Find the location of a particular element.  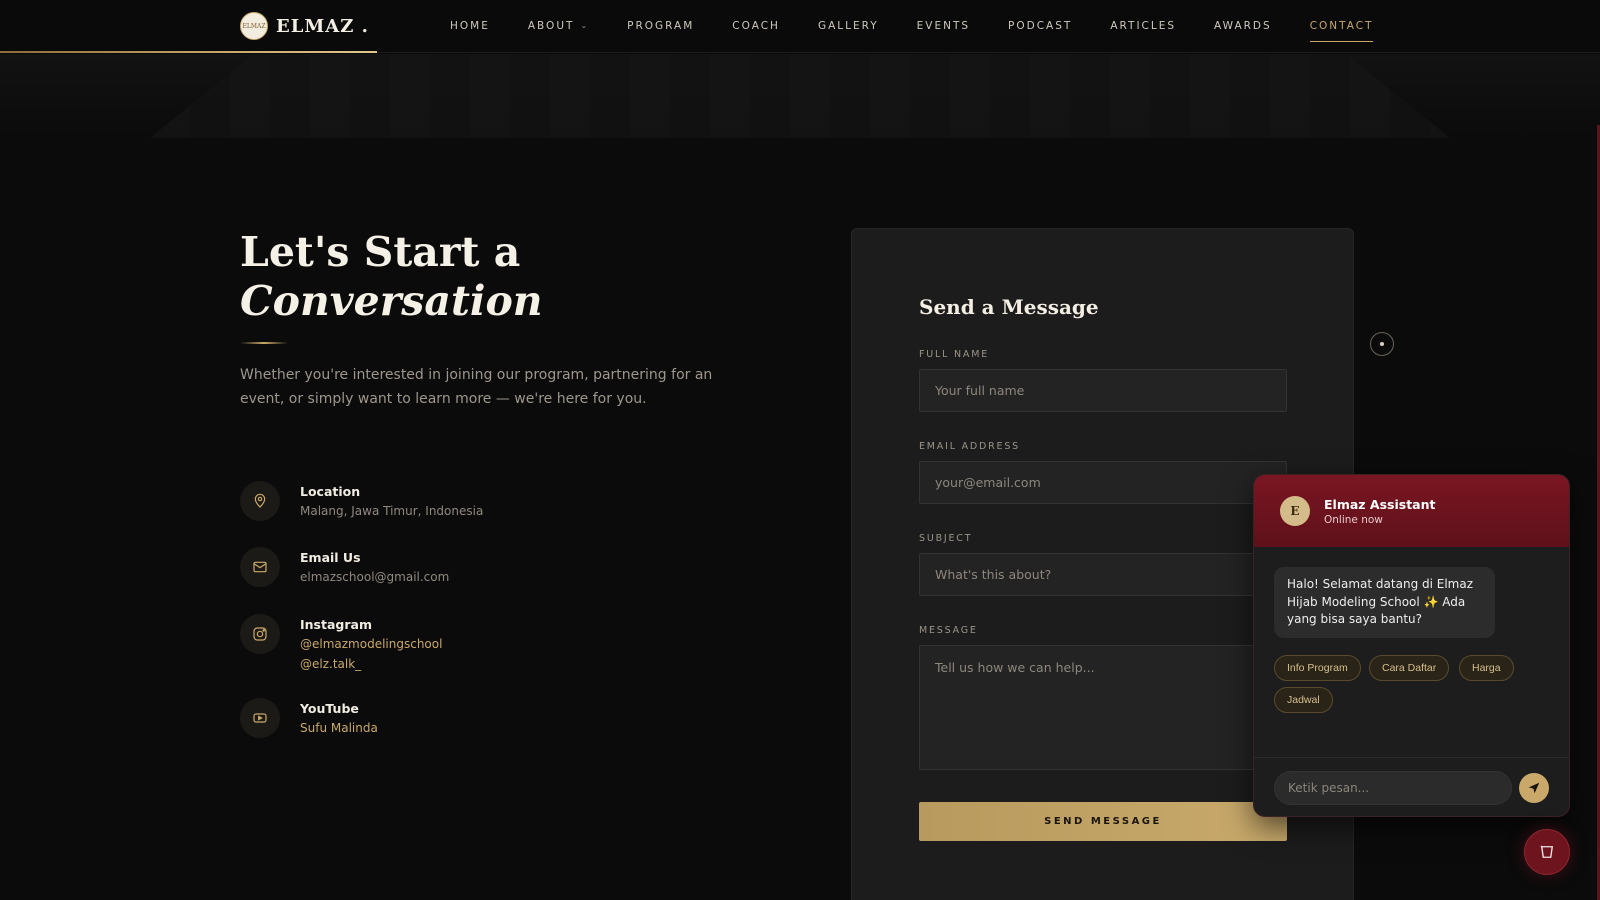

chip-jadwal: Jadwal is located at coordinates (1303, 700).